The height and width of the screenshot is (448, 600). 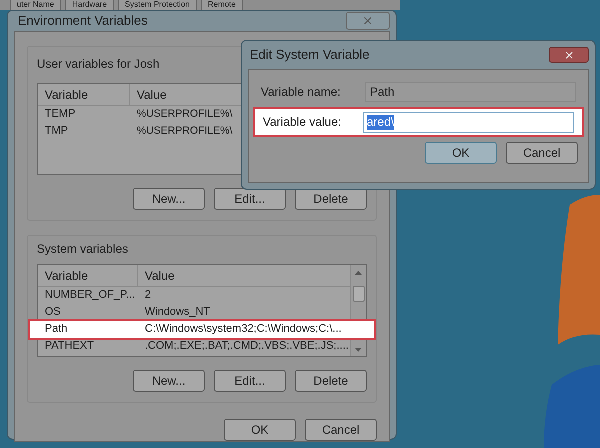 What do you see at coordinates (98, 64) in the screenshot?
I see `group-label: User variables for Josh` at bounding box center [98, 64].